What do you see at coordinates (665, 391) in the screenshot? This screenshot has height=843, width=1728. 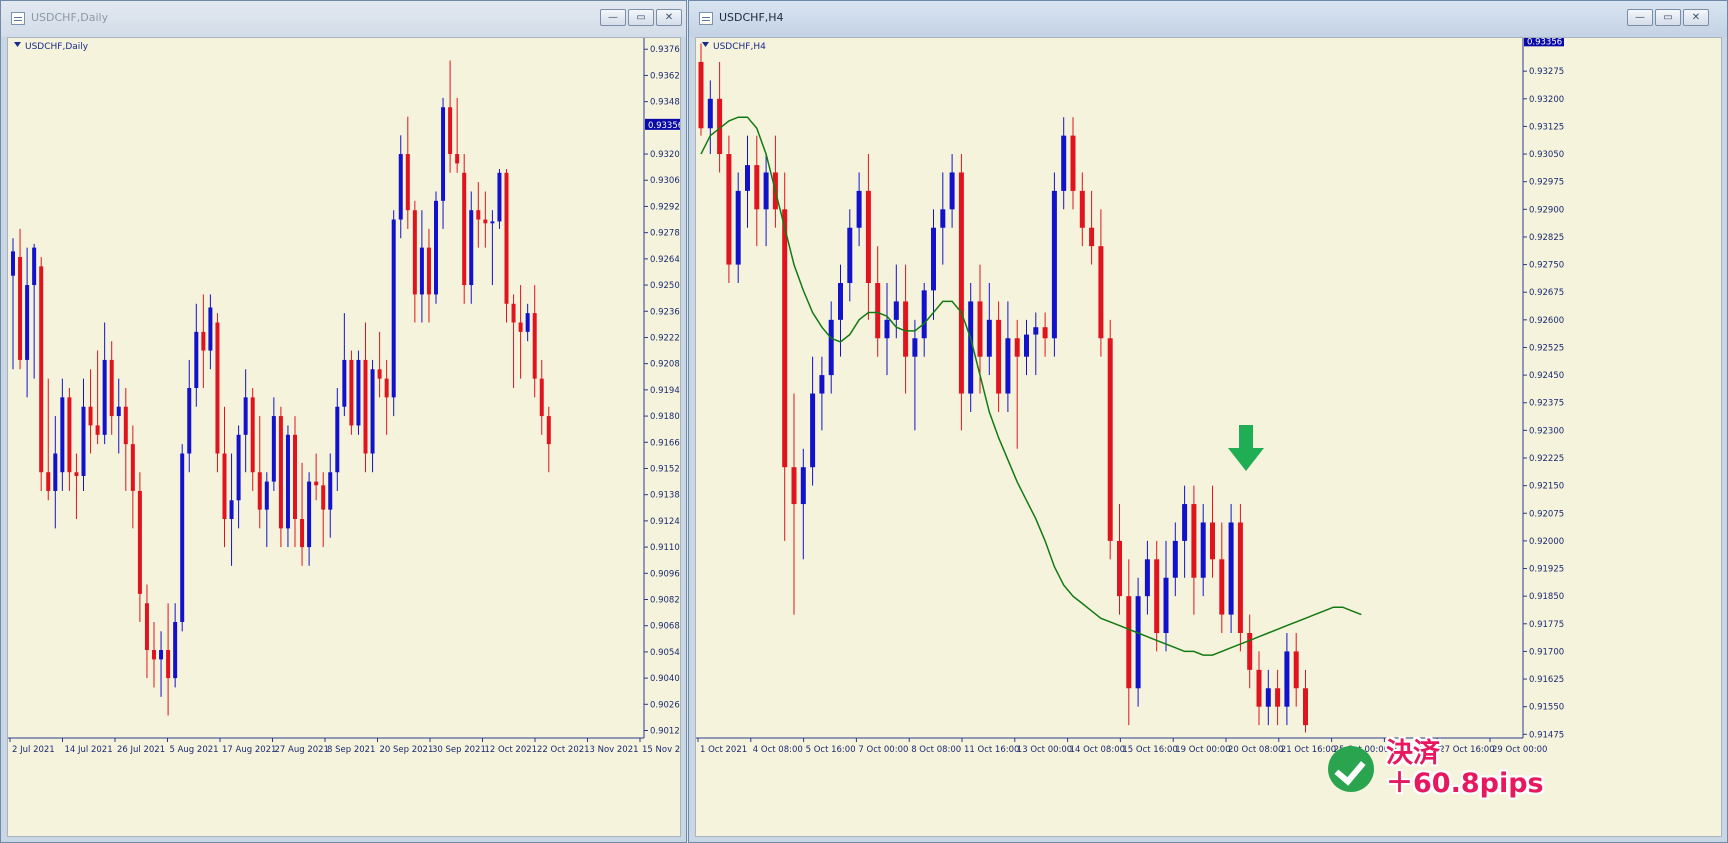 I see `price-tick-label: 0.91940` at bounding box center [665, 391].